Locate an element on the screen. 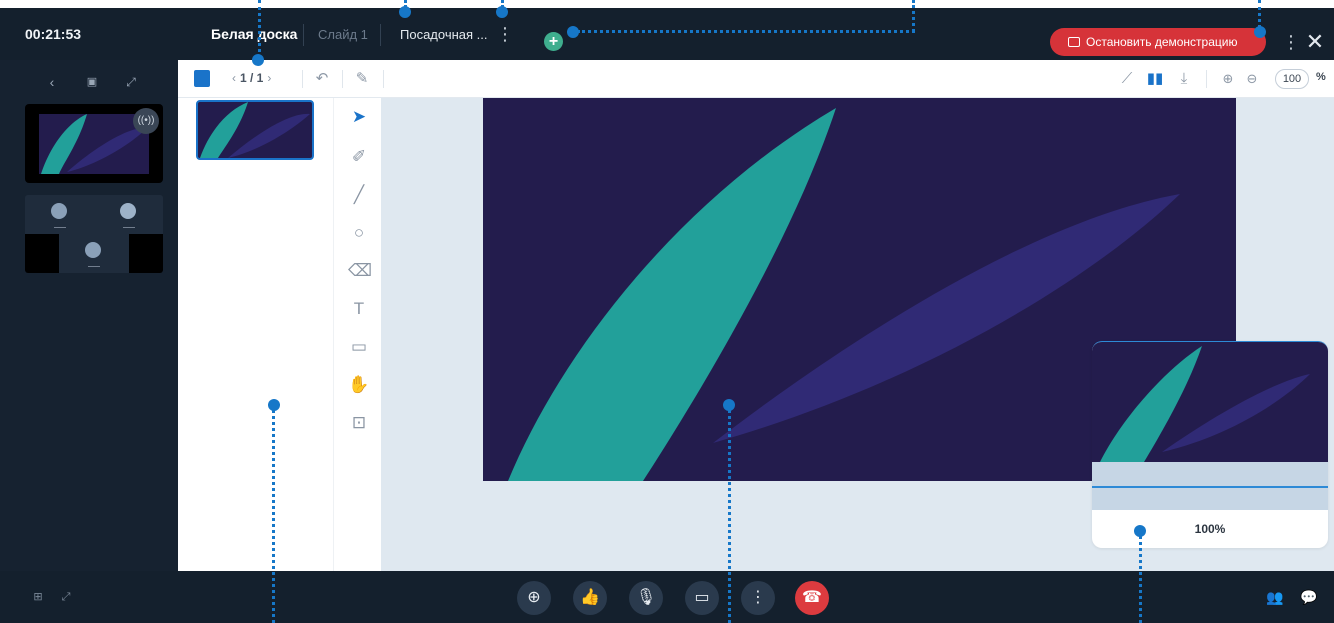  fullscreen-icon: ⤢ is located at coordinates (66, 597).